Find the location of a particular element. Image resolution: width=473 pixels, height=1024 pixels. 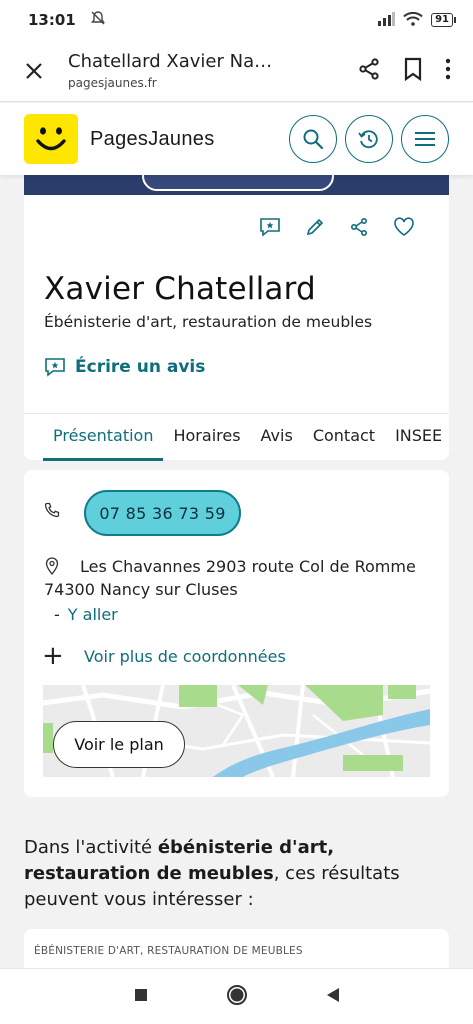

brand-name: PagesJaunes is located at coordinates (152, 138).